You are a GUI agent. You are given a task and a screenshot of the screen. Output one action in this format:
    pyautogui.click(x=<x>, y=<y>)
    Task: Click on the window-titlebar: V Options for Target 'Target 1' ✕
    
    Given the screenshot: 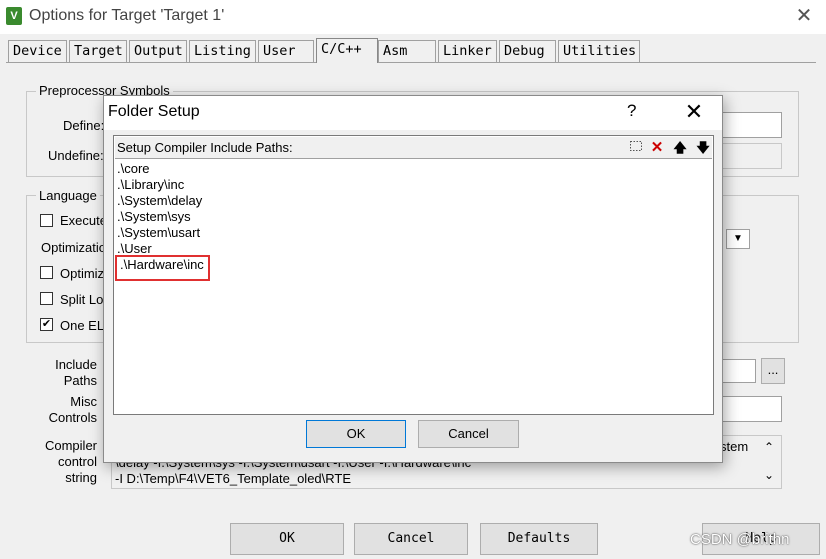 What is the action you would take?
    pyautogui.click(x=413, y=17)
    